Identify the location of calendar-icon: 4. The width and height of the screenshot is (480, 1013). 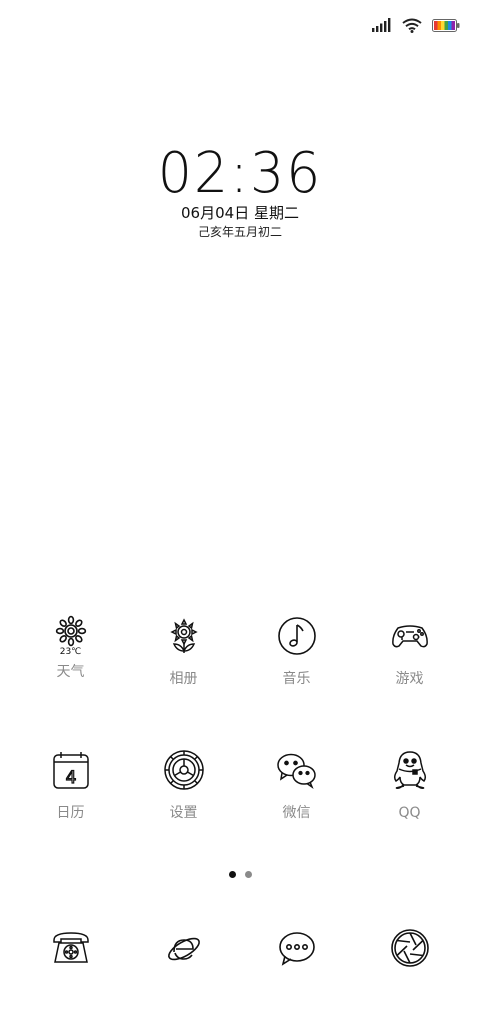
(71, 770).